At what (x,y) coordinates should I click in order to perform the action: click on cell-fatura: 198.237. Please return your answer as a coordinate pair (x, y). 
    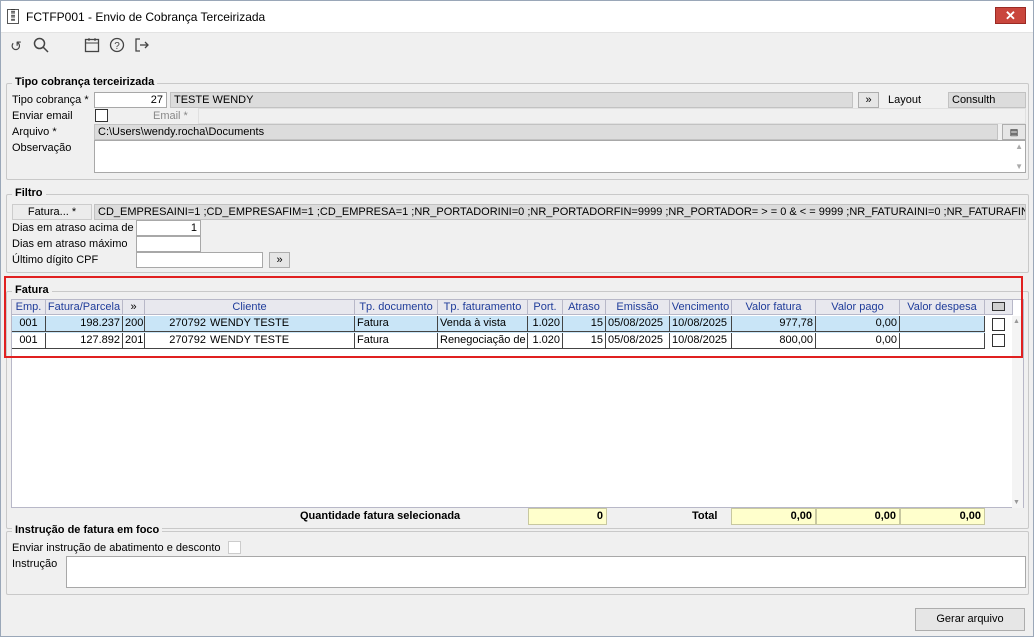
    Looking at the image, I should click on (84, 324).